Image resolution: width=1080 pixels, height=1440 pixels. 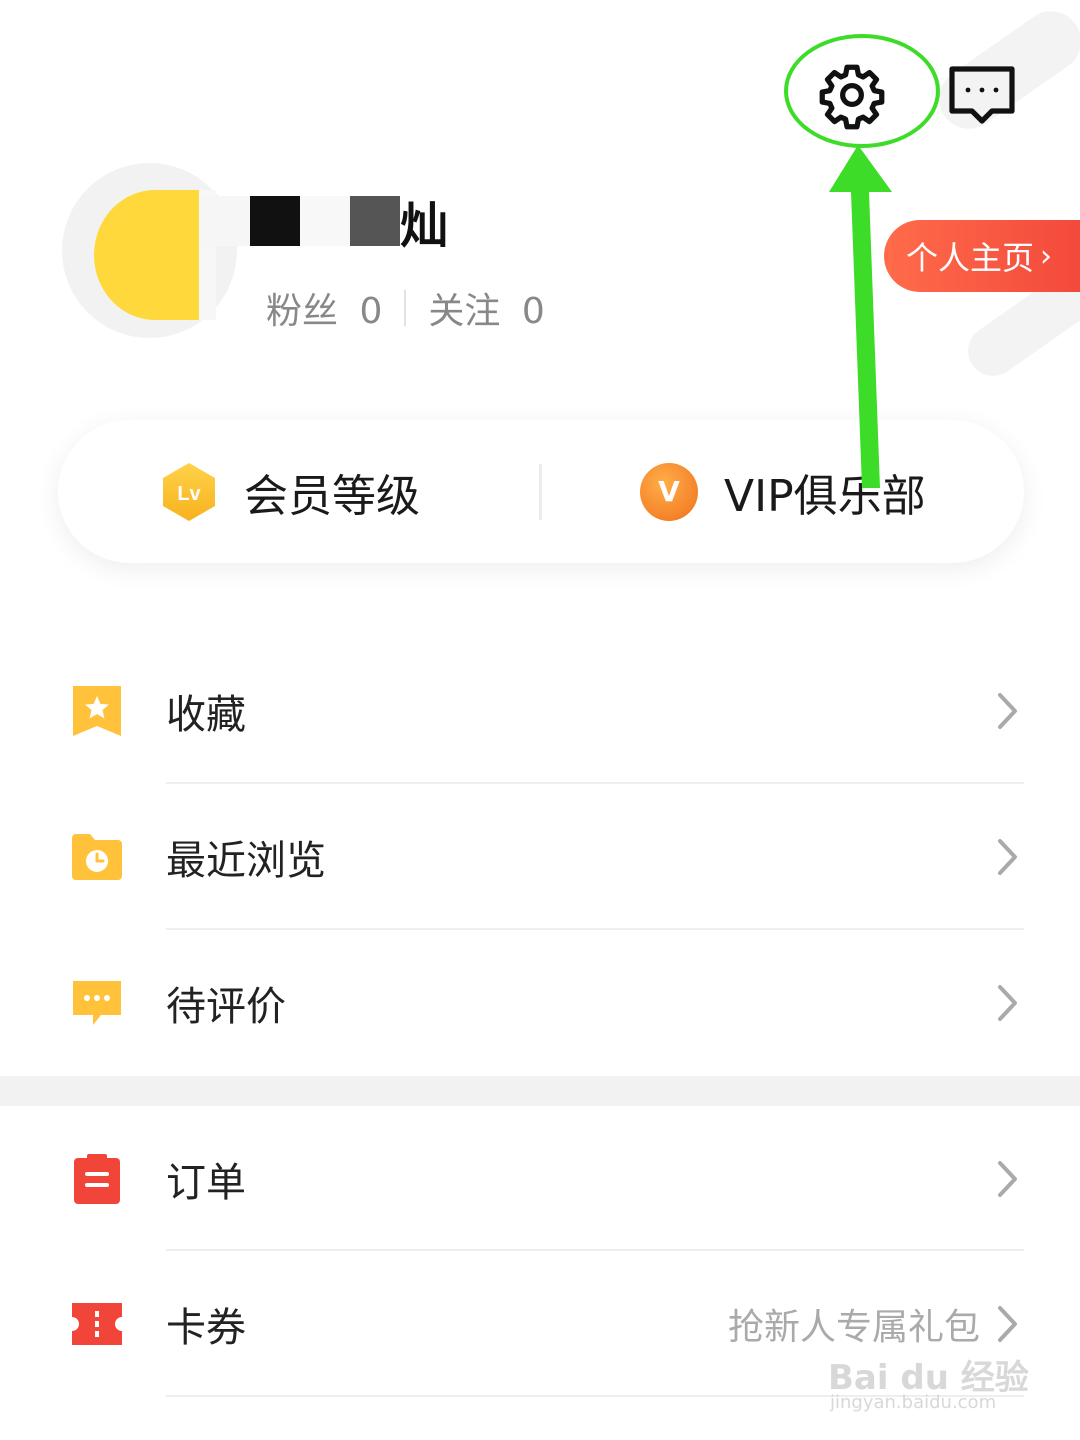 What do you see at coordinates (155, 255) in the screenshot?
I see `avatar` at bounding box center [155, 255].